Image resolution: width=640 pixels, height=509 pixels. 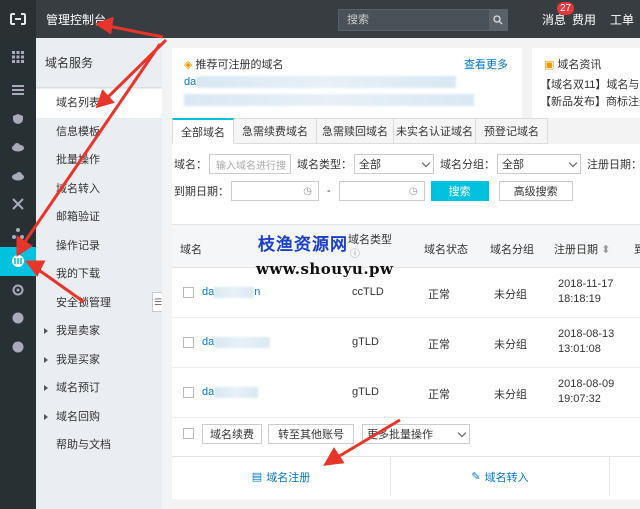 What do you see at coordinates (621, 19) in the screenshot?
I see `ticket-link: 工单` at bounding box center [621, 19].